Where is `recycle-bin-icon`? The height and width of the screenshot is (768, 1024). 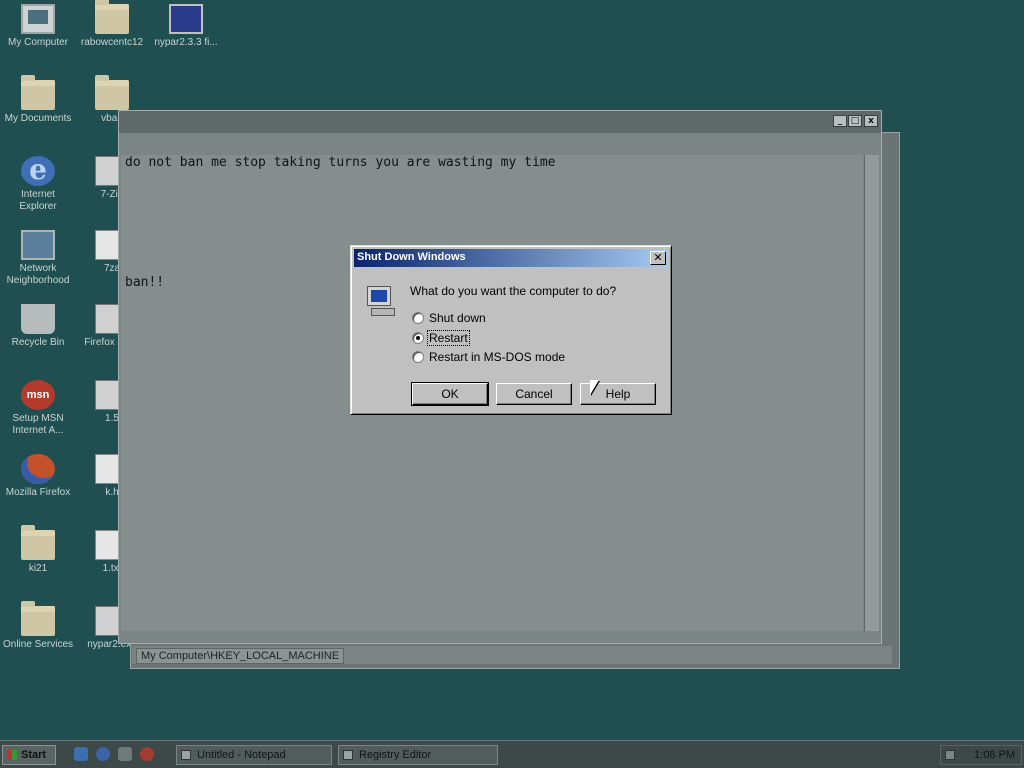 recycle-bin-icon is located at coordinates (38, 319).